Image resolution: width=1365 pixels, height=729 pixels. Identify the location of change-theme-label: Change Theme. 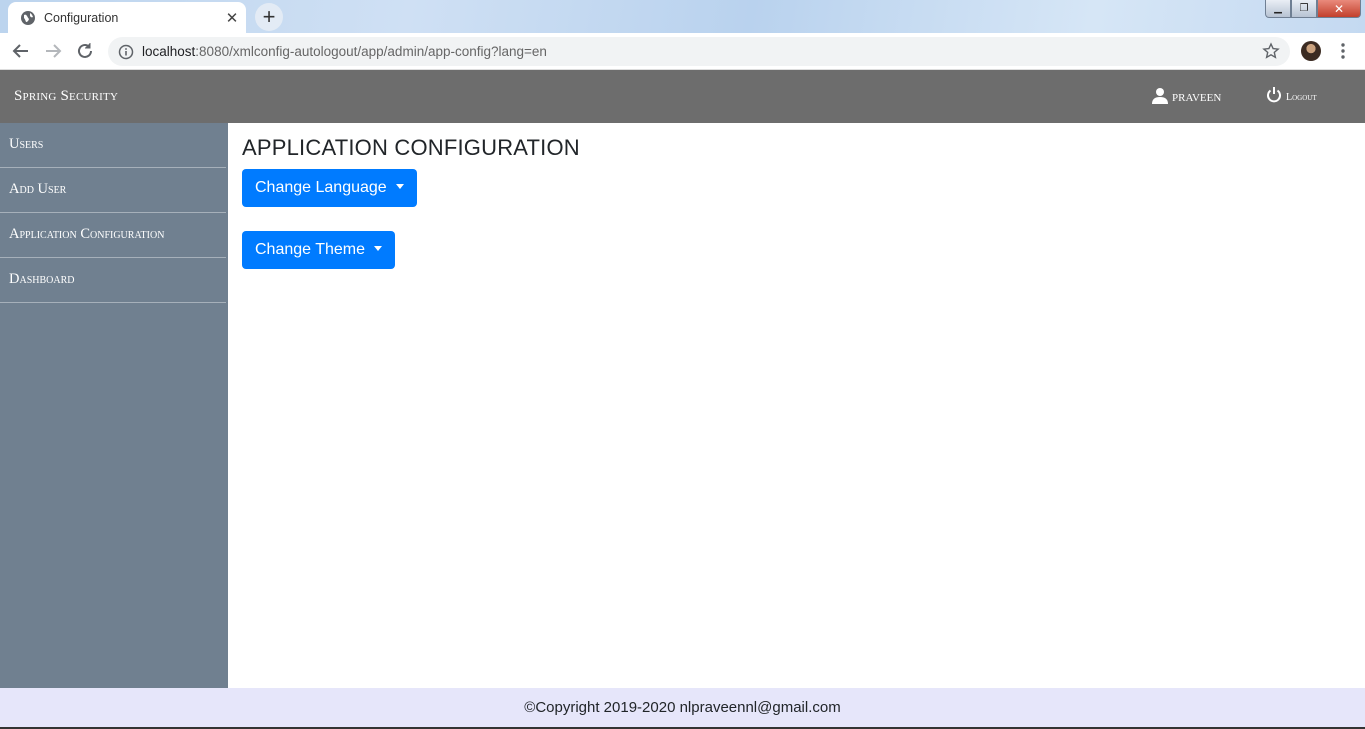
(310, 249).